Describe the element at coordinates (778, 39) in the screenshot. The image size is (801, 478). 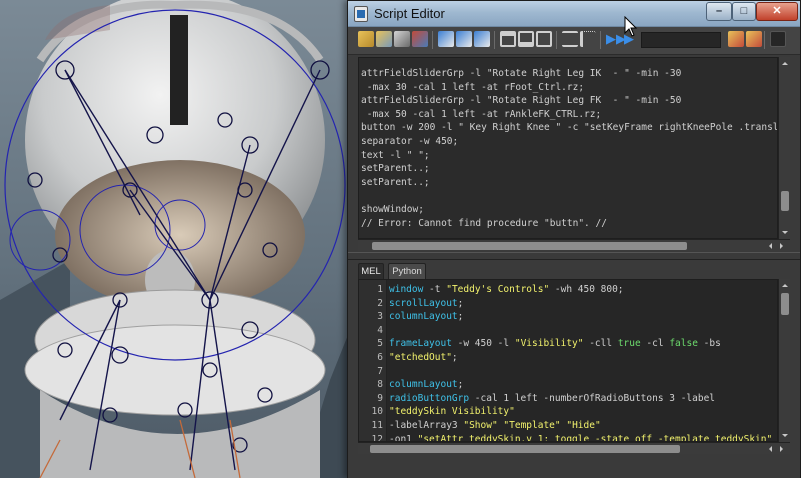
I see `toggle-icon` at that location.